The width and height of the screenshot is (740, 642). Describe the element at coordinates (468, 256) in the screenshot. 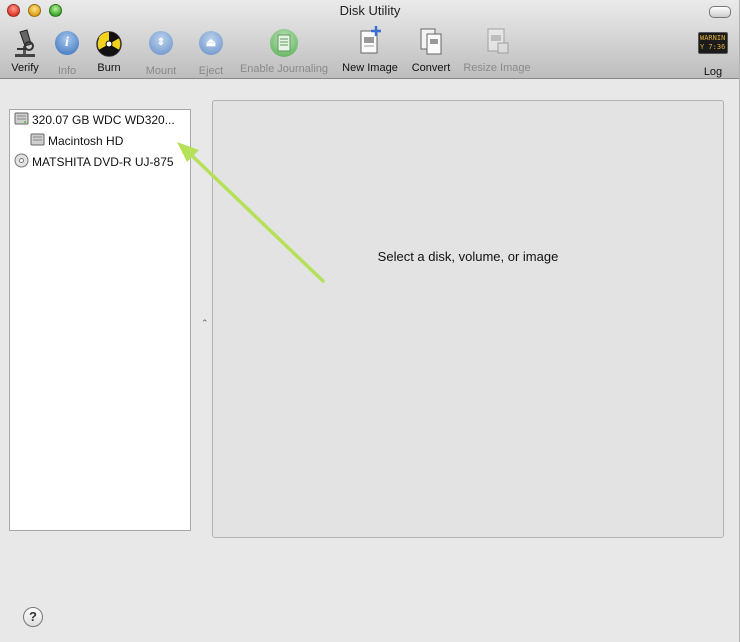

I see `empty-state-message: Select a disk, volume, or image` at that location.